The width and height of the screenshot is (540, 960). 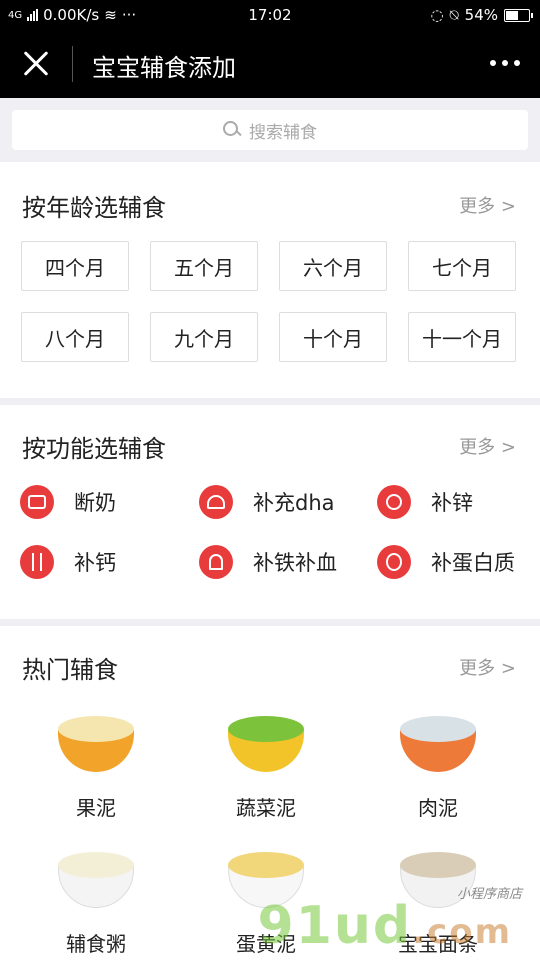 What do you see at coordinates (473, 563) in the screenshot?
I see `function-label: 补蛋白质` at bounding box center [473, 563].